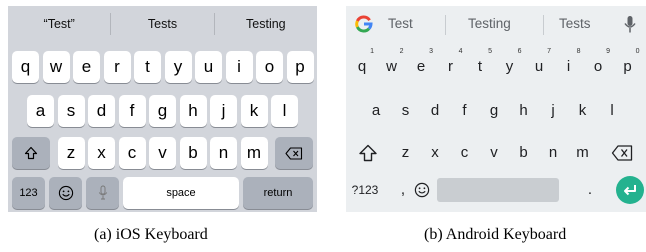  I want to click on ios-key-d: d, so click(101, 111).